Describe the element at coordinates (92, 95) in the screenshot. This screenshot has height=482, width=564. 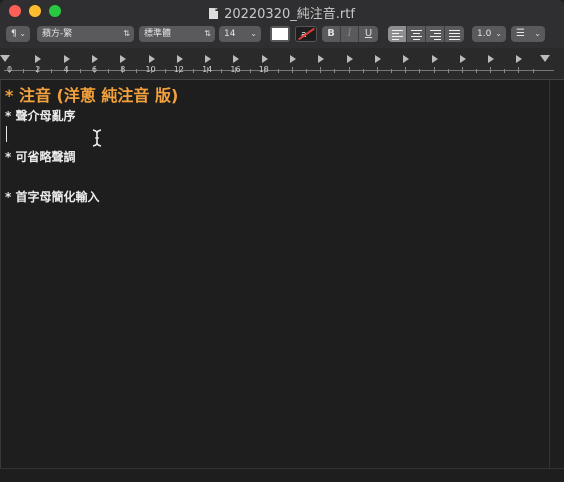
I see `document-heading: * 注音 (洋蔥 純注音 版)` at that location.